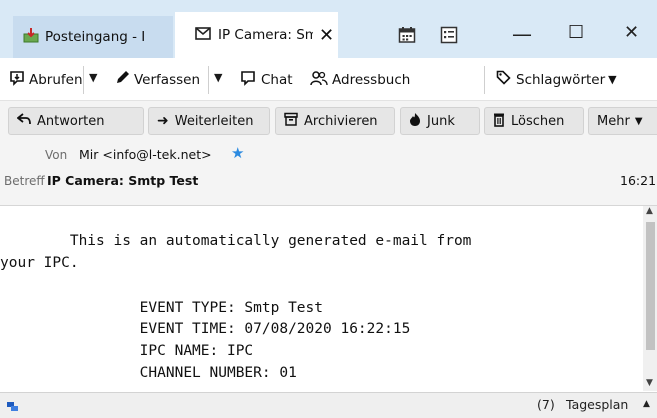 This screenshot has width=657, height=418. I want to click on forward-button: ➜ Weiterleiten, so click(209, 121).